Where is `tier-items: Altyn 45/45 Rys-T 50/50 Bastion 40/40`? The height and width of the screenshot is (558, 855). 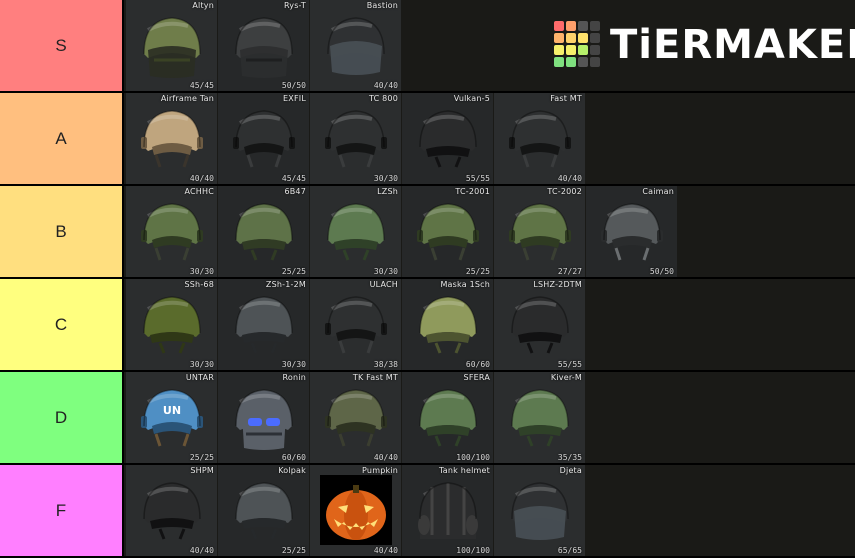
tier-items: Altyn 45/45 Rys-T 50/50 Bastion 40/40 is located at coordinates (264, 45).